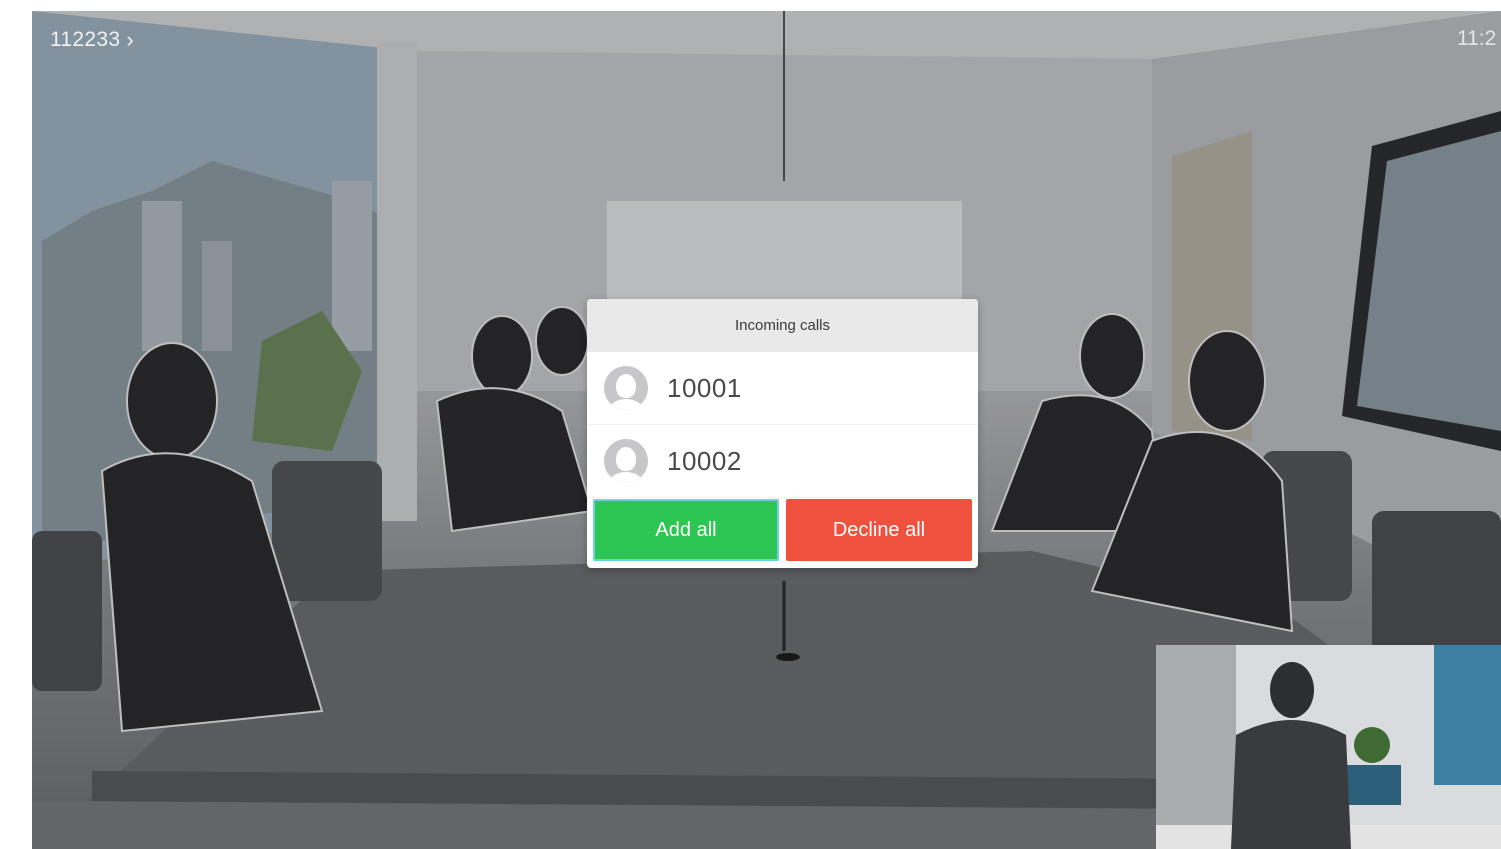 This screenshot has height=849, width=1501. I want to click on decline-all-button: Decline all, so click(879, 530).